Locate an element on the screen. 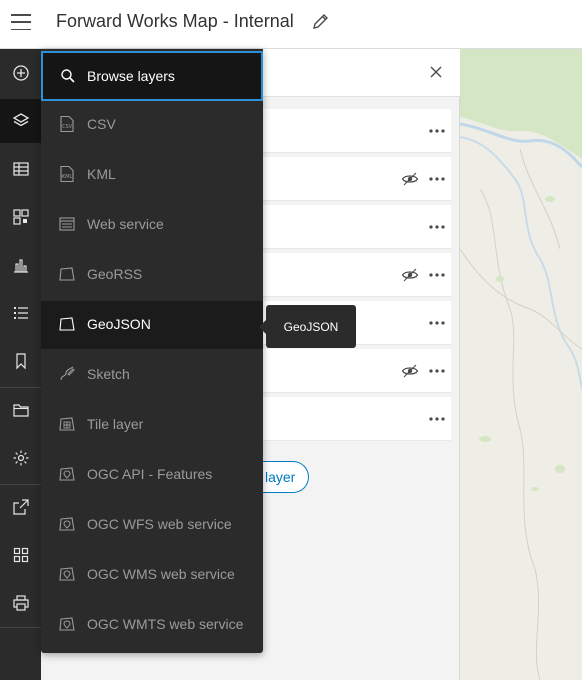  geojson-icon is located at coordinates (67, 324).